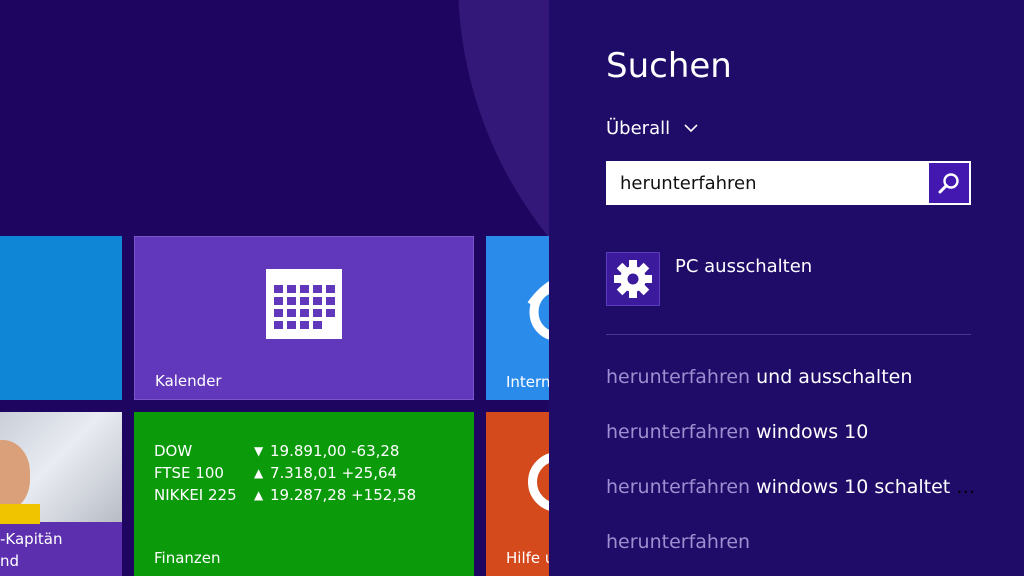 This screenshot has height=576, width=1024. I want to click on suggestion-item: herunterfahren und ausschalten, so click(791, 377).